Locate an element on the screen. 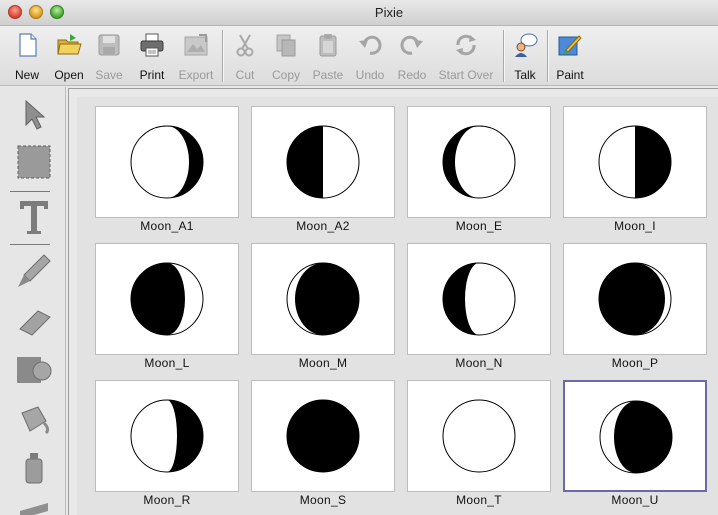 The width and height of the screenshot is (718, 515). window-title: Pixie is located at coordinates (389, 12).